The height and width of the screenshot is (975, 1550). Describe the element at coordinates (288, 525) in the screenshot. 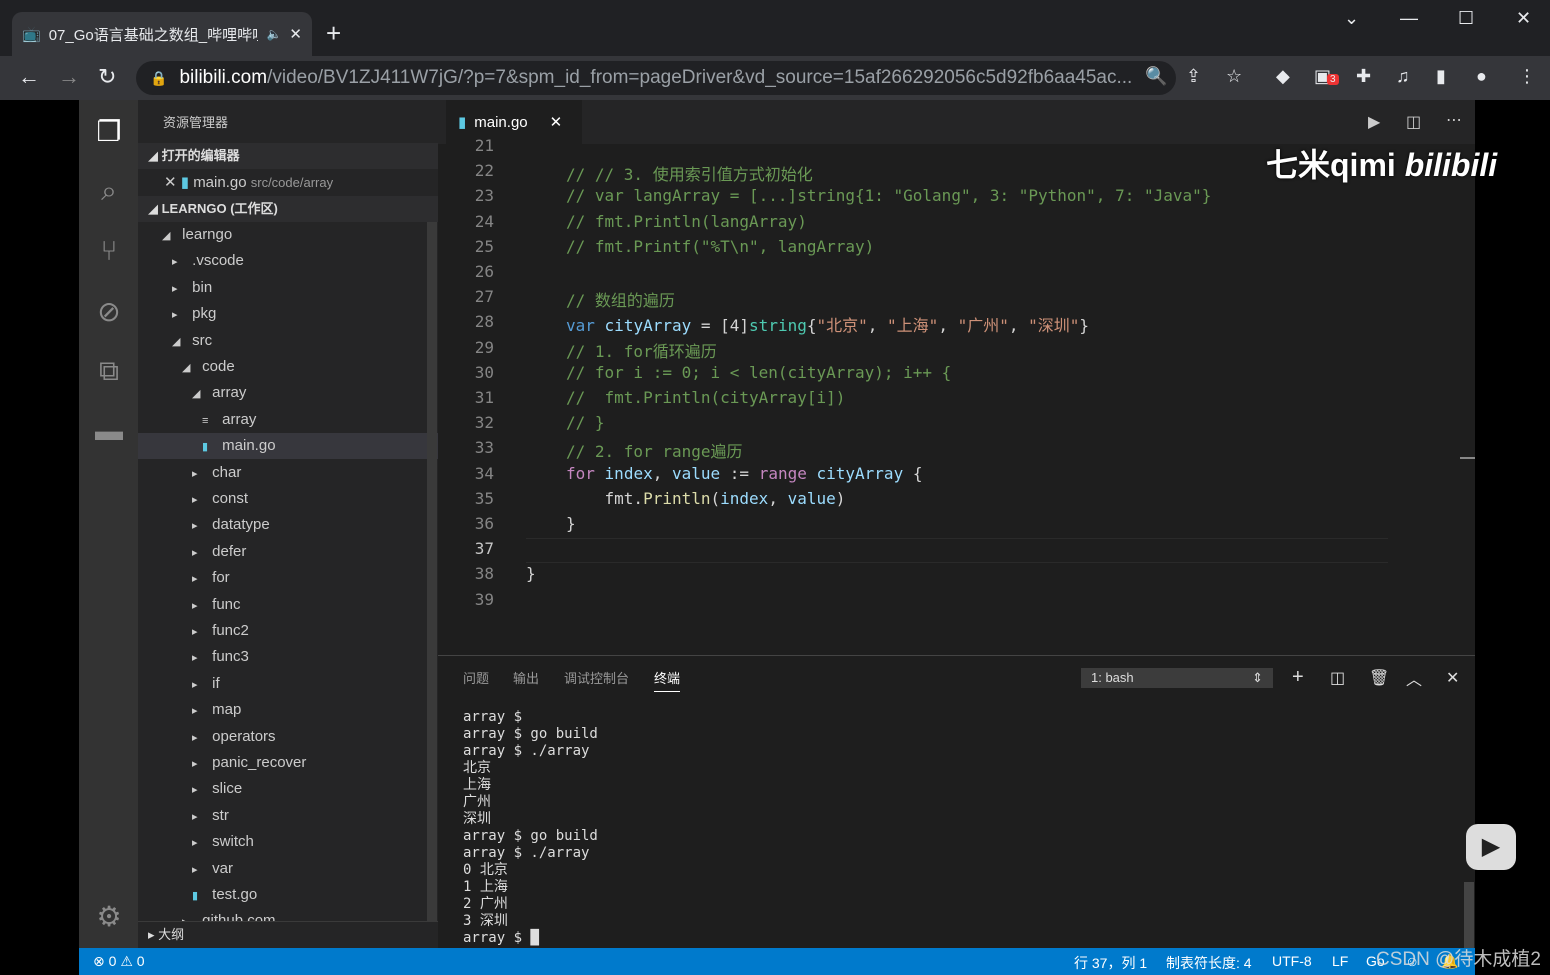

I see `tree-item: ▸ datatype` at that location.